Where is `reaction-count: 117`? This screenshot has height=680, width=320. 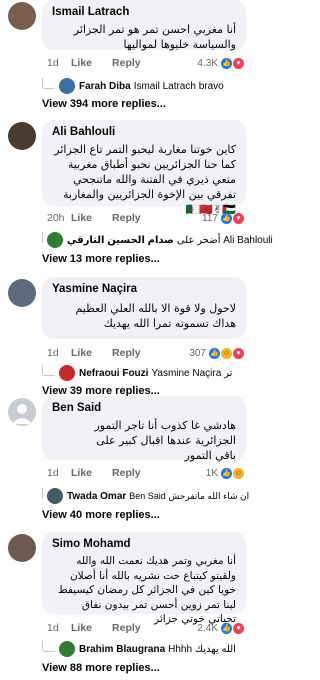
reaction-count: 117 is located at coordinates (210, 218).